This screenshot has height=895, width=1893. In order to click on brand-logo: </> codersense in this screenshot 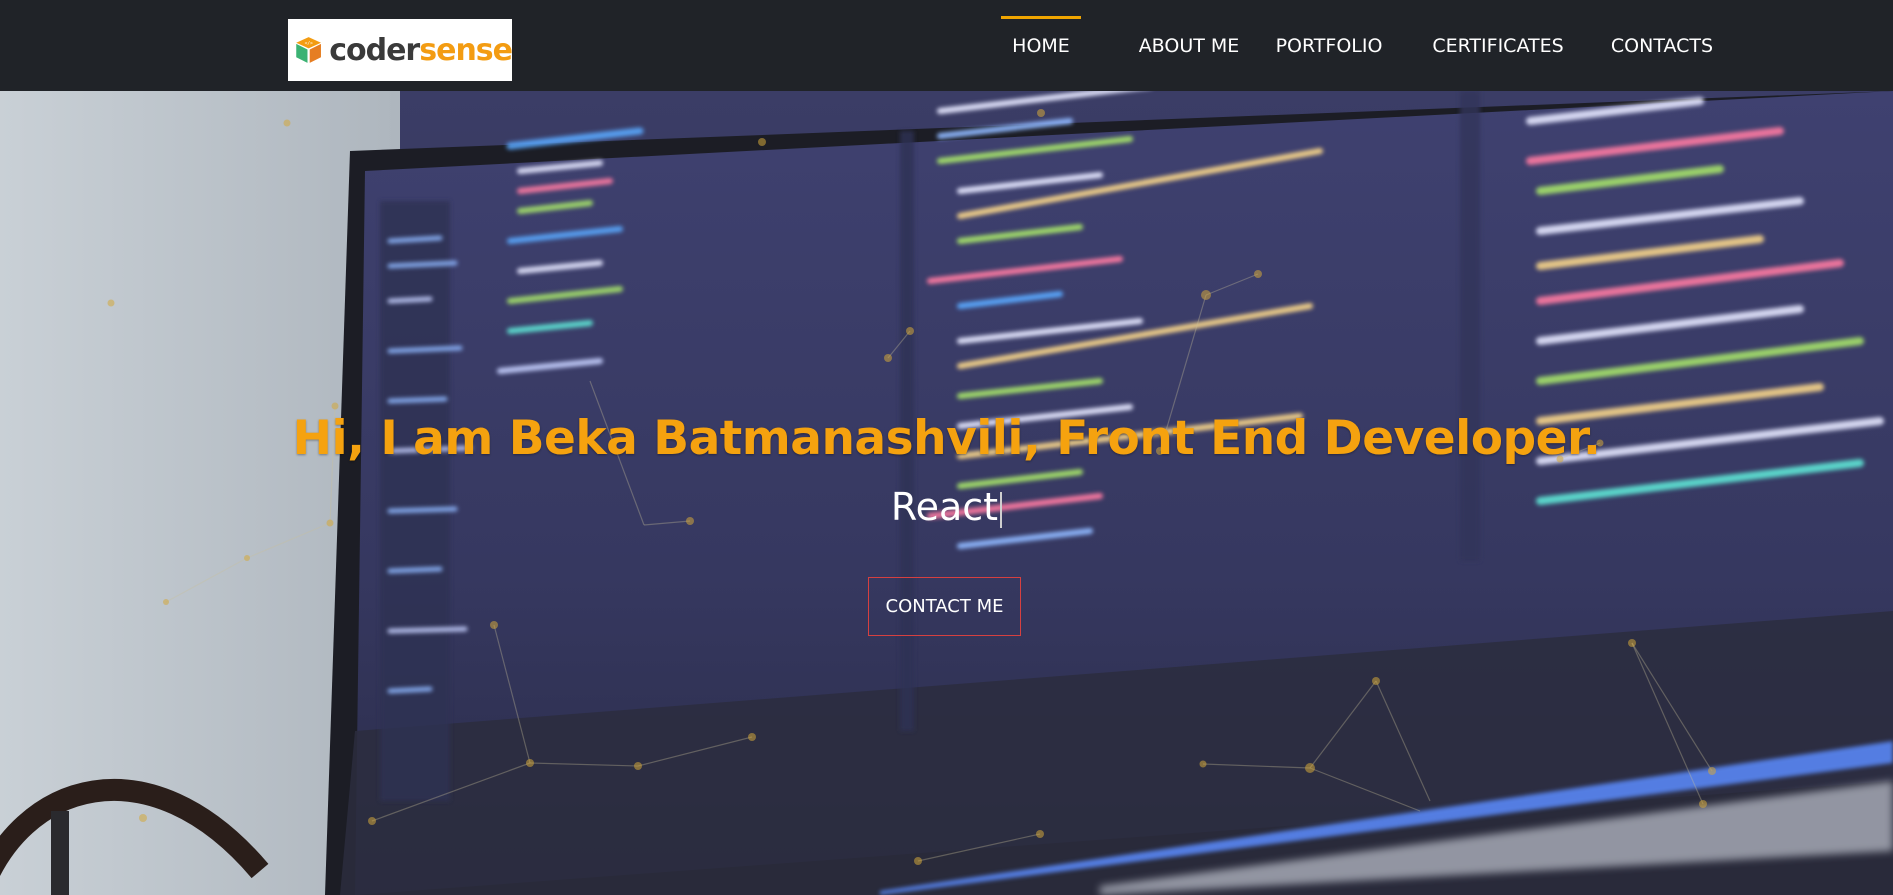, I will do `click(400, 50)`.